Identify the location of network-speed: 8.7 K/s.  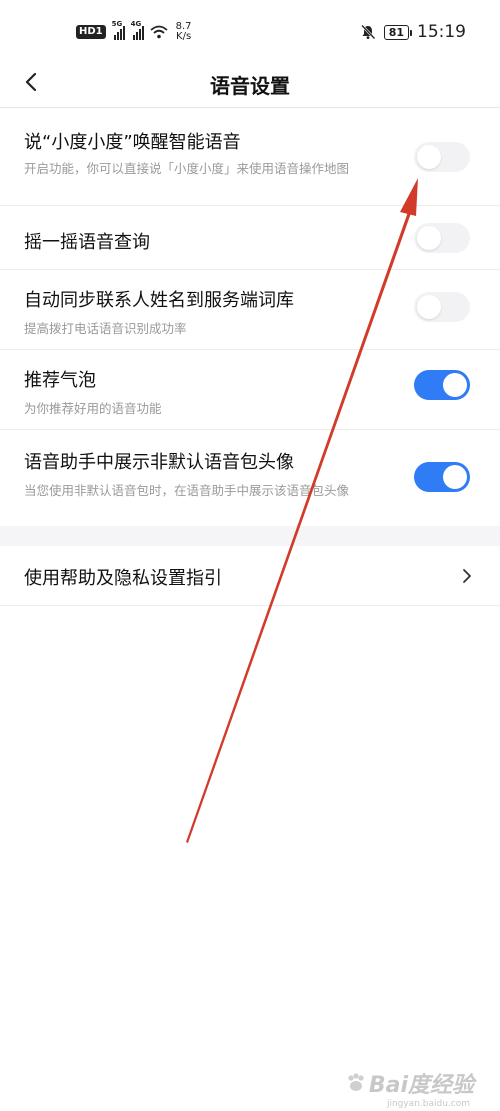
(183, 31).